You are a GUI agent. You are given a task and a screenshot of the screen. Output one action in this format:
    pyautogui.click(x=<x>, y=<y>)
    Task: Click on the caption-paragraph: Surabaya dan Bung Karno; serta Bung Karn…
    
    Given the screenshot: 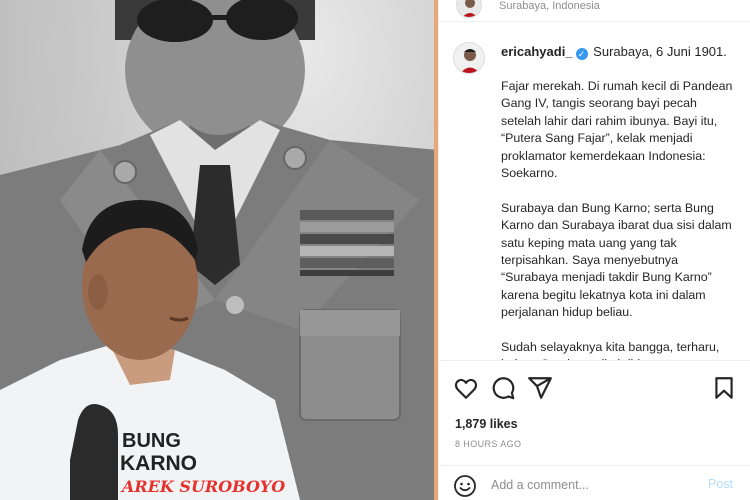 What is the action you would take?
    pyautogui.click(x=616, y=260)
    